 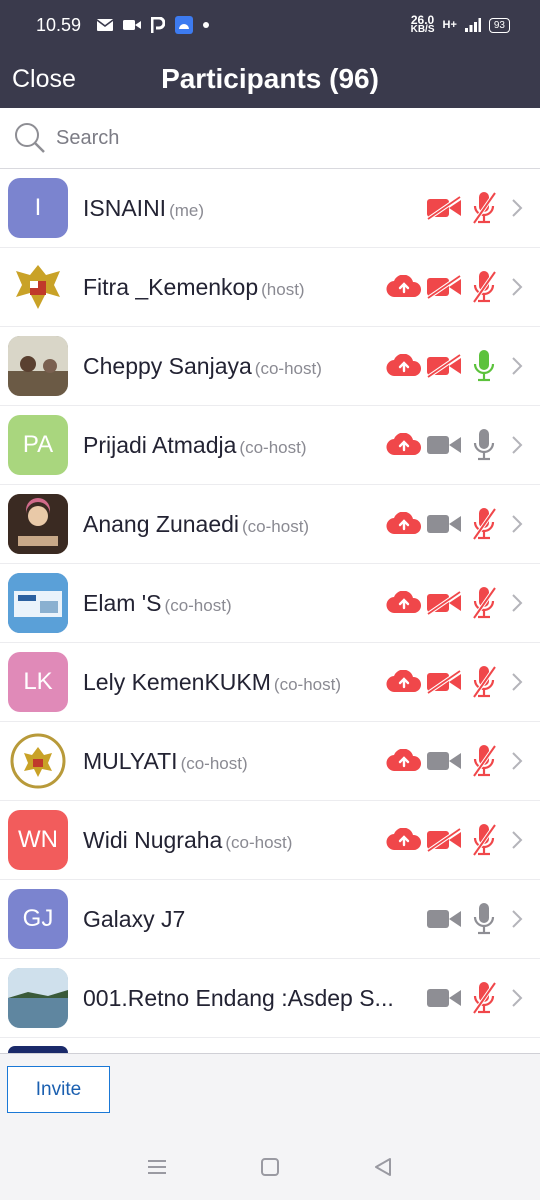 I want to click on participant-row: PA Prijadi Atmadja (co-host), so click(x=270, y=445).